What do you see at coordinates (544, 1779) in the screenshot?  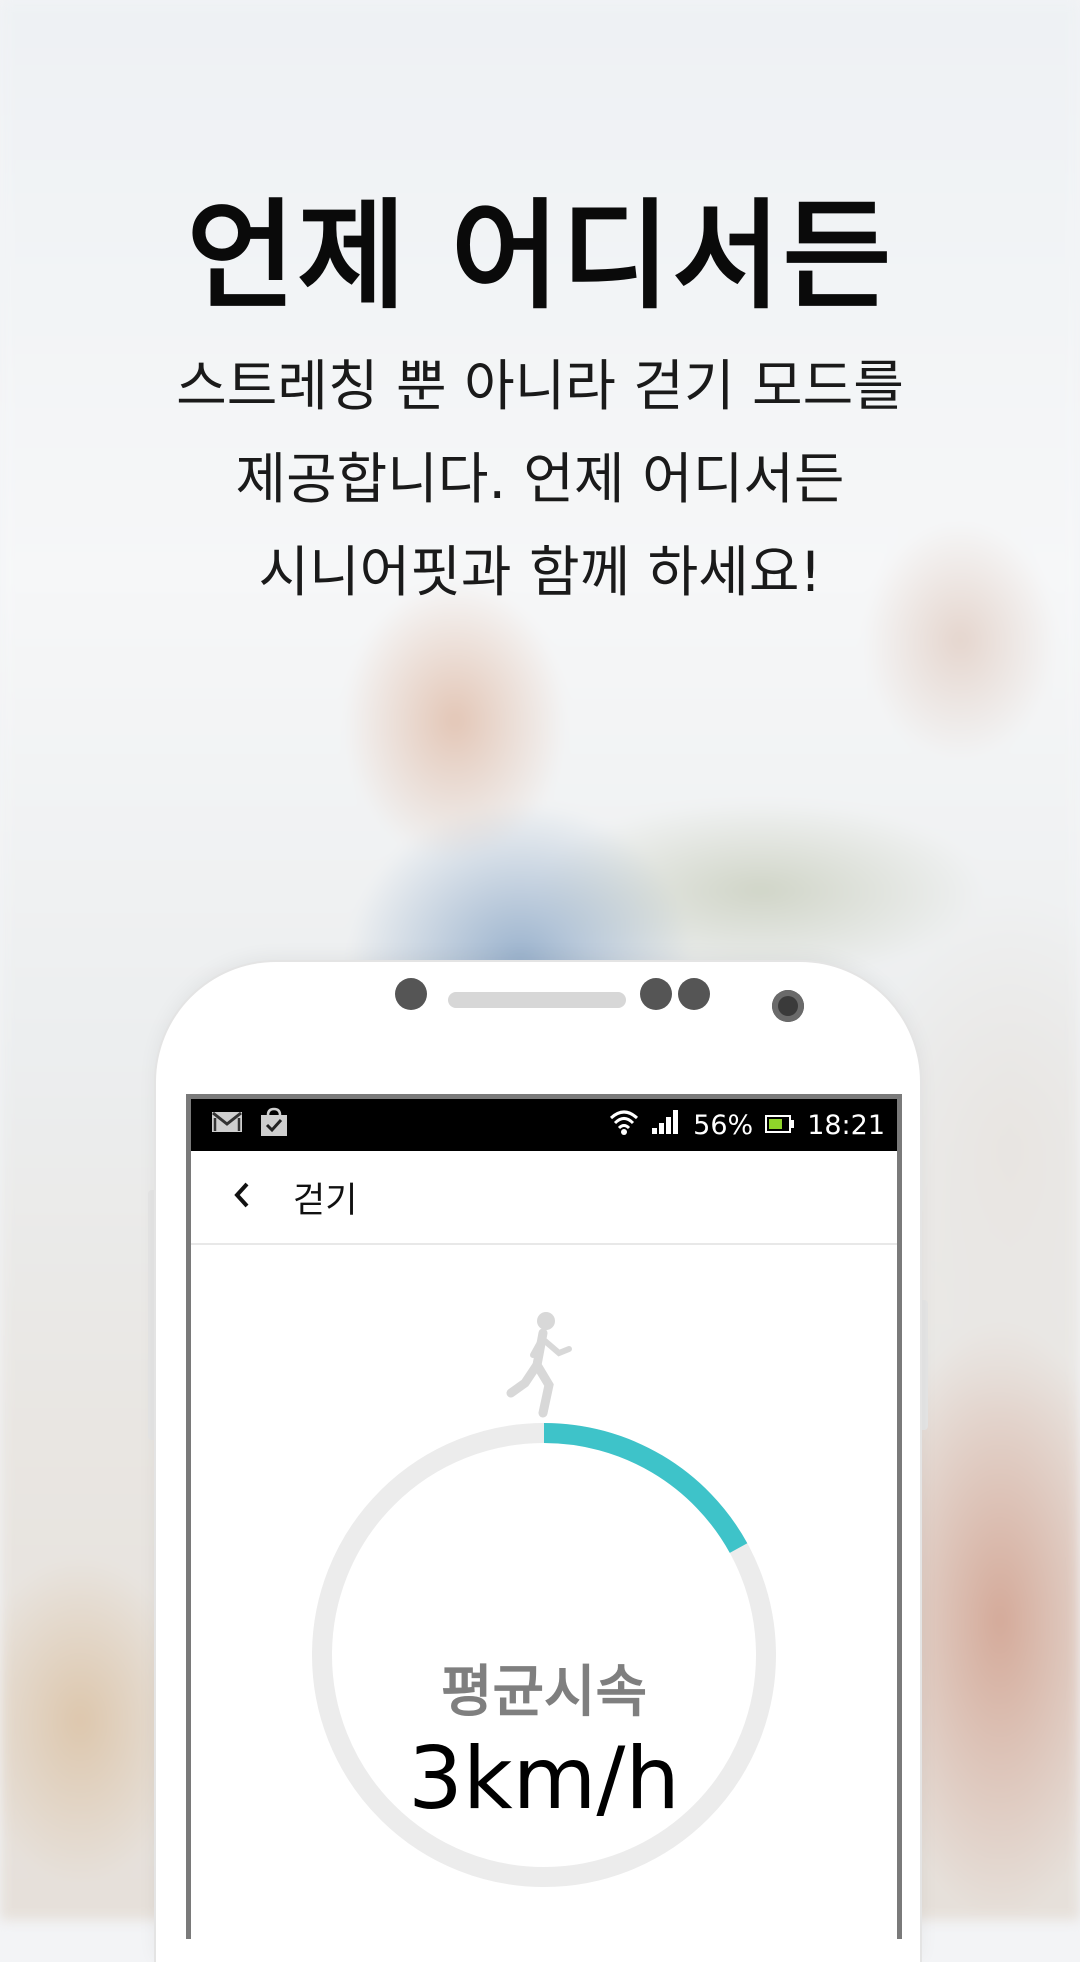 I see `metric-value: 3km/h` at bounding box center [544, 1779].